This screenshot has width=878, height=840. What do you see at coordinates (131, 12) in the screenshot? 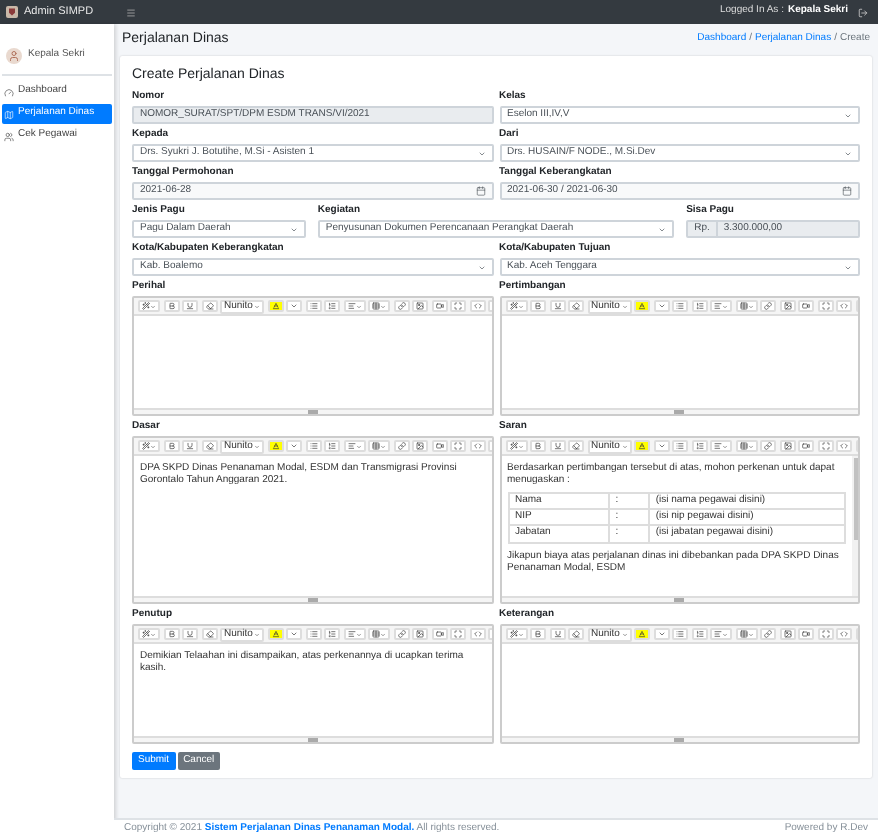
I see `menu-icon` at bounding box center [131, 12].